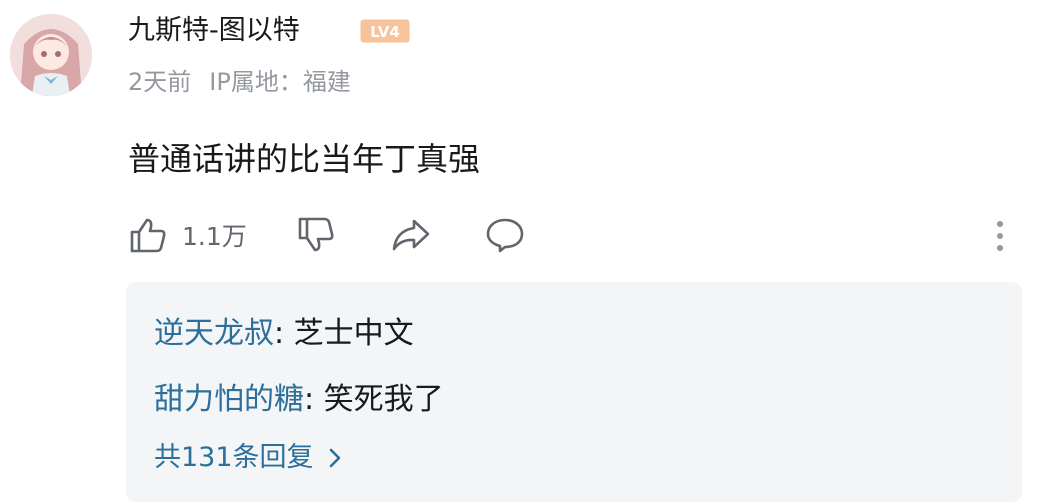  I want to click on comment-content: 普通话讲的比当年丁真强, so click(304, 159).